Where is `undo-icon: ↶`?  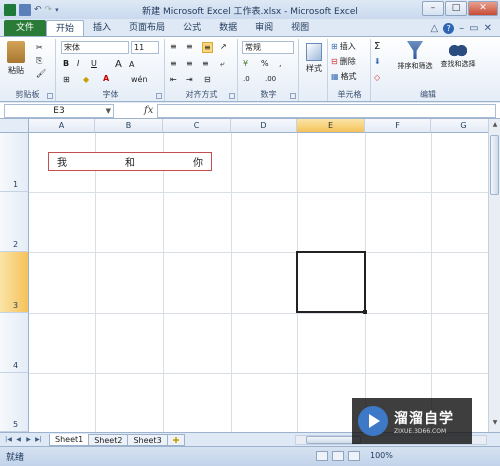 undo-icon: ↶ is located at coordinates (38, 10).